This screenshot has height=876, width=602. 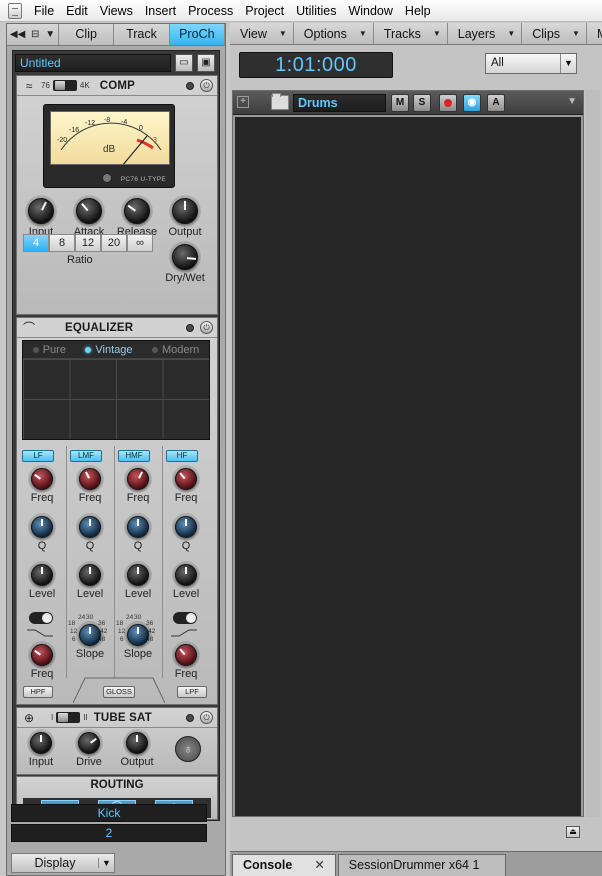 I want to click on ratio-12-button: 12, so click(x=88, y=243).